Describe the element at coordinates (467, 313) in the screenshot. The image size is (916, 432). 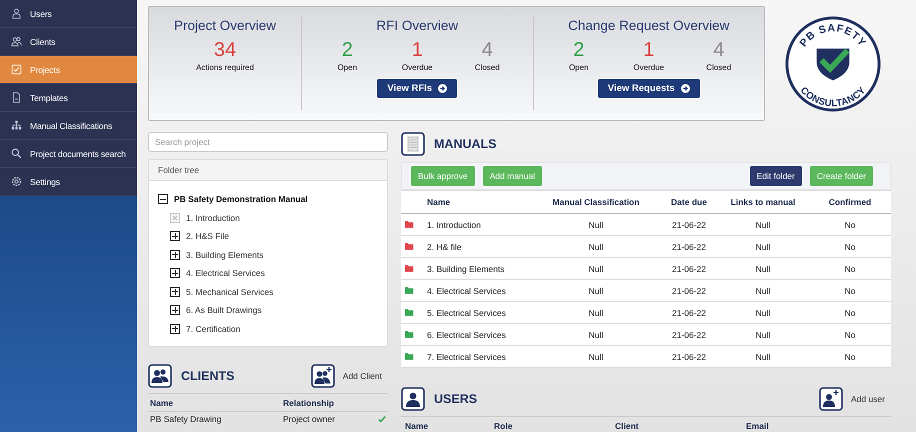
I see `table-cell-text: 5. Electrical Services` at that location.